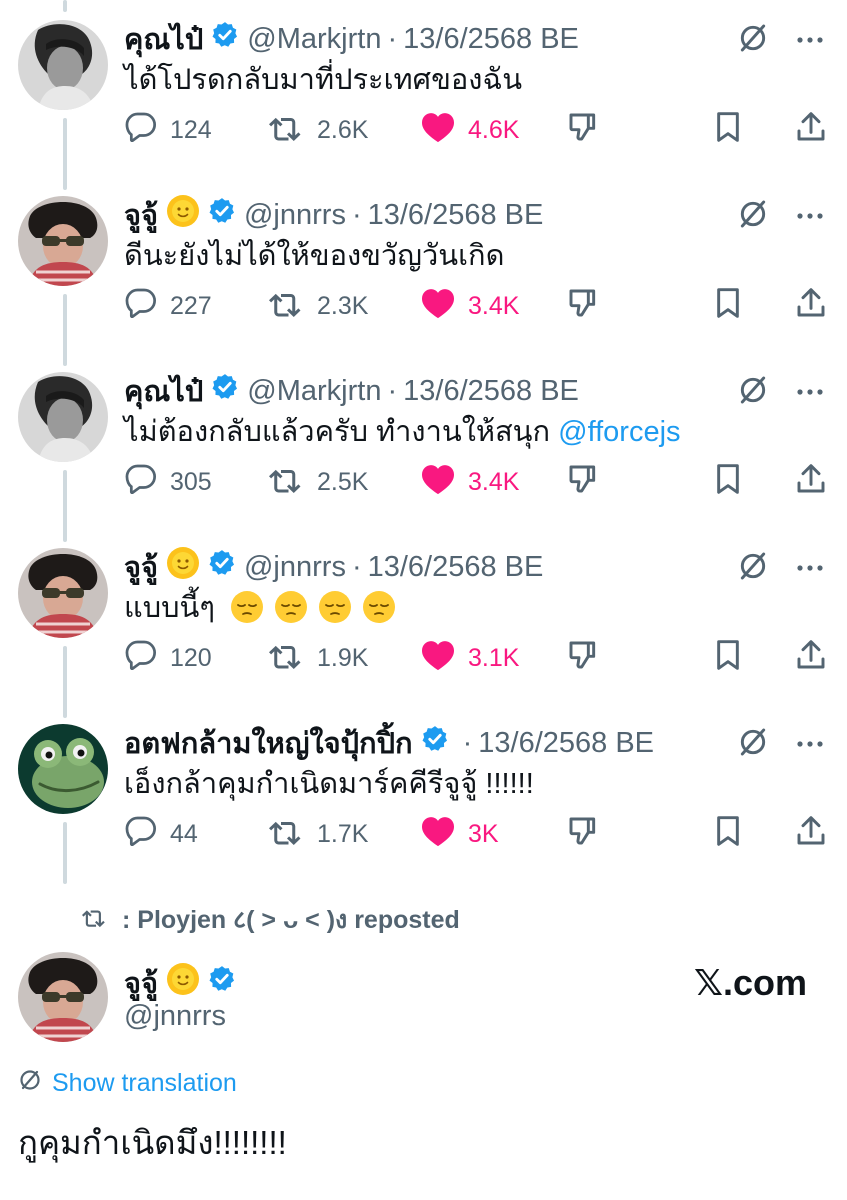 The image size is (847, 1200). I want to click on repost-button: 1.7K, so click(318, 834).